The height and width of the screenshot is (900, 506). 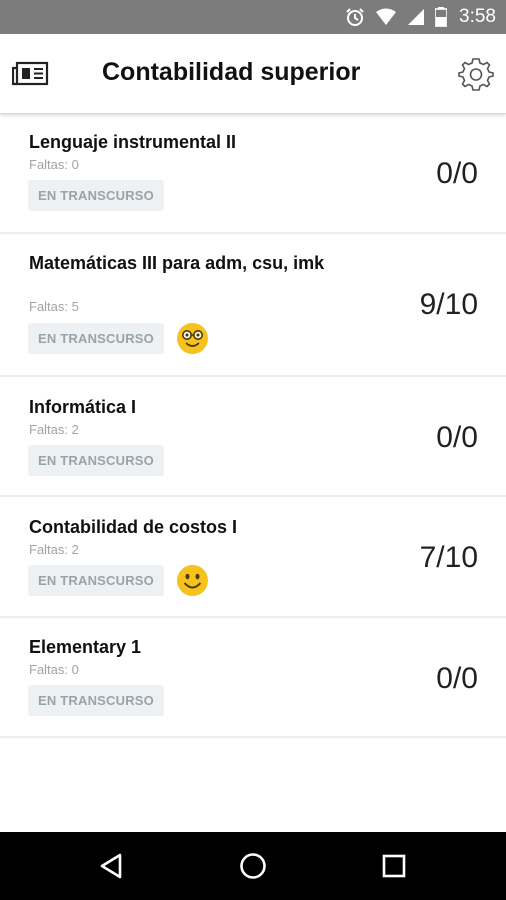 I want to click on battery-icon, so click(x=441, y=17).